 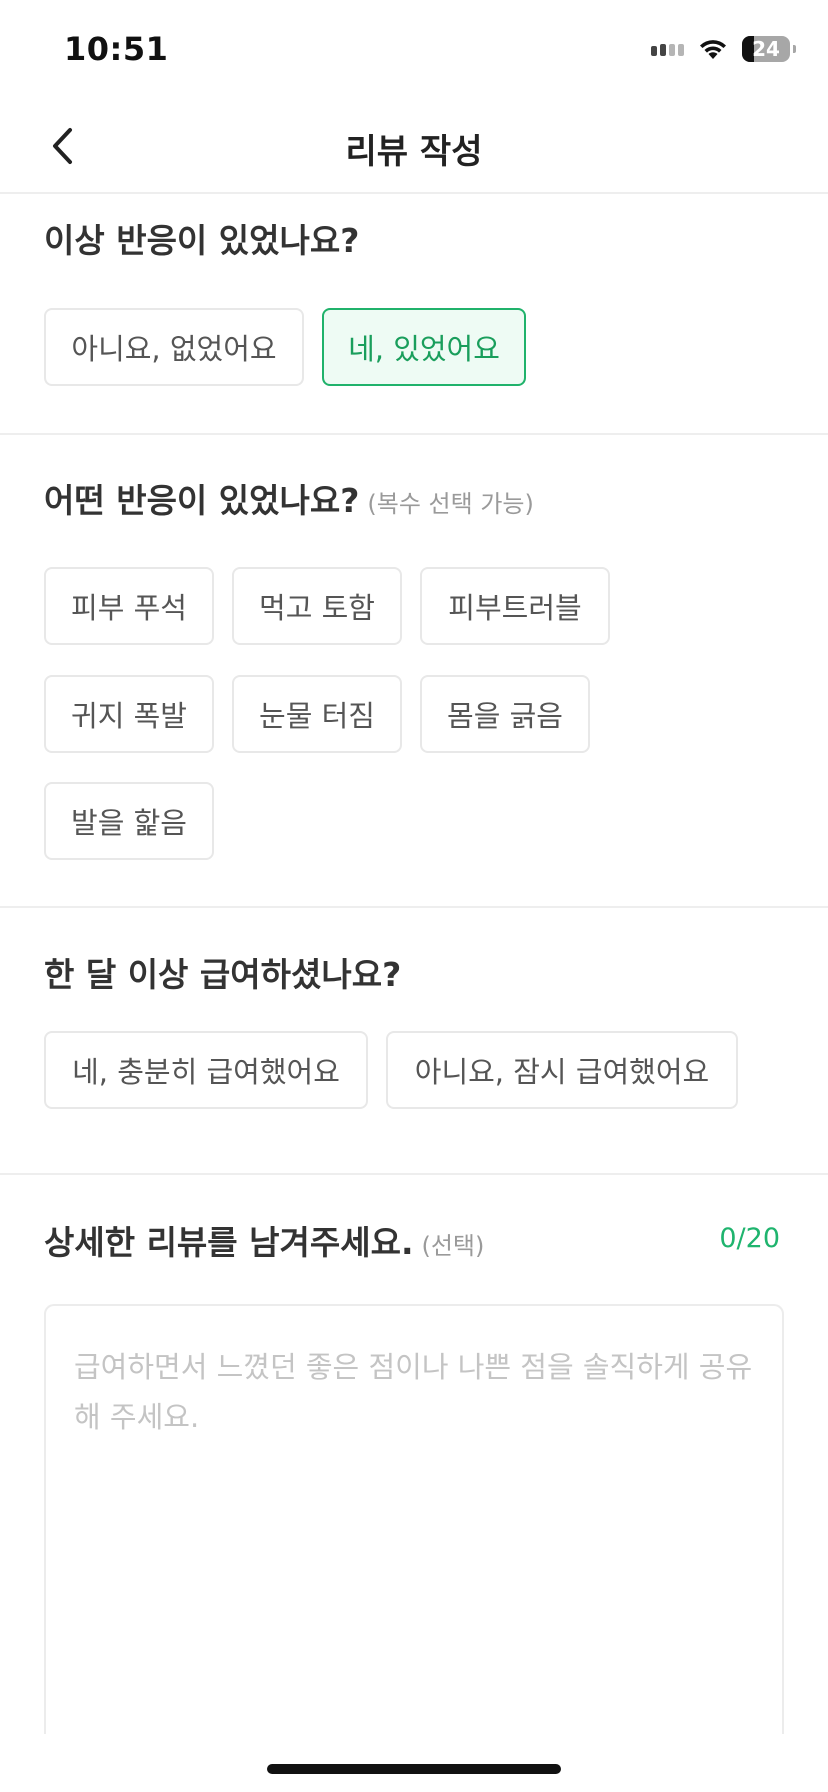 What do you see at coordinates (749, 1238) in the screenshot?
I see `char-counter: 0/20` at bounding box center [749, 1238].